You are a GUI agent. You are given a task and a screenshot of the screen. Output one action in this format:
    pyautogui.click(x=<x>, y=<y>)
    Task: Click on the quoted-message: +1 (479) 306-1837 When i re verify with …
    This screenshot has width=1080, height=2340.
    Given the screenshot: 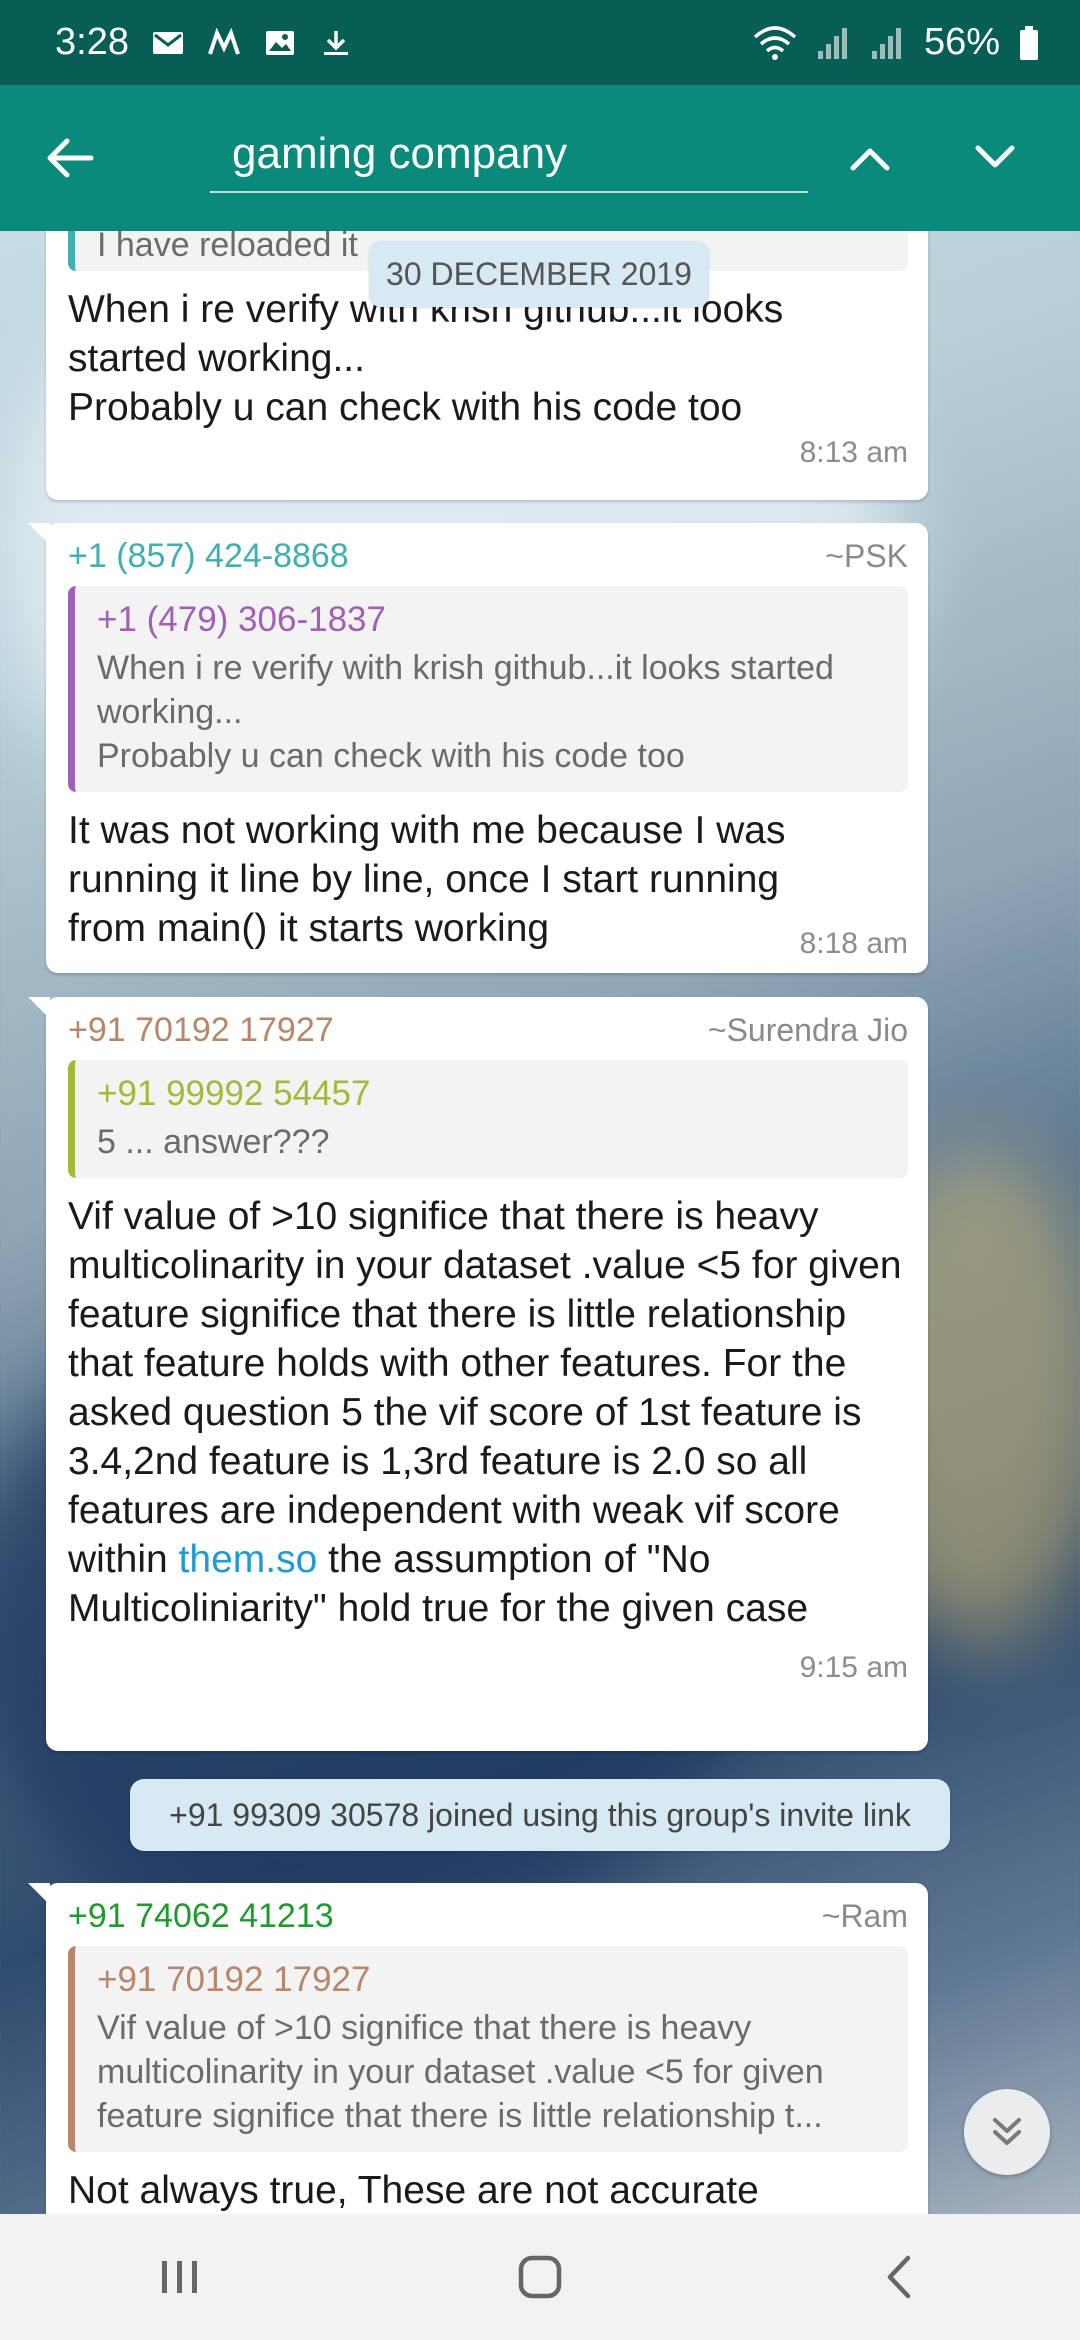 What is the action you would take?
    pyautogui.click(x=488, y=689)
    